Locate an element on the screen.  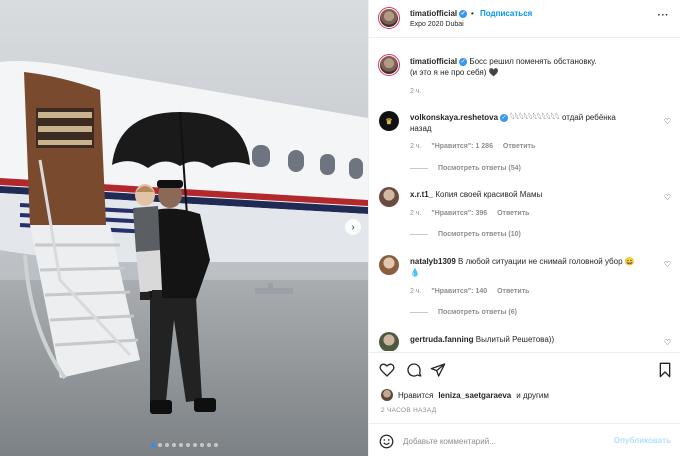
comment-meta: 2 ч. "Нравится": 1 286 Ответить is located at coordinates (476, 146).